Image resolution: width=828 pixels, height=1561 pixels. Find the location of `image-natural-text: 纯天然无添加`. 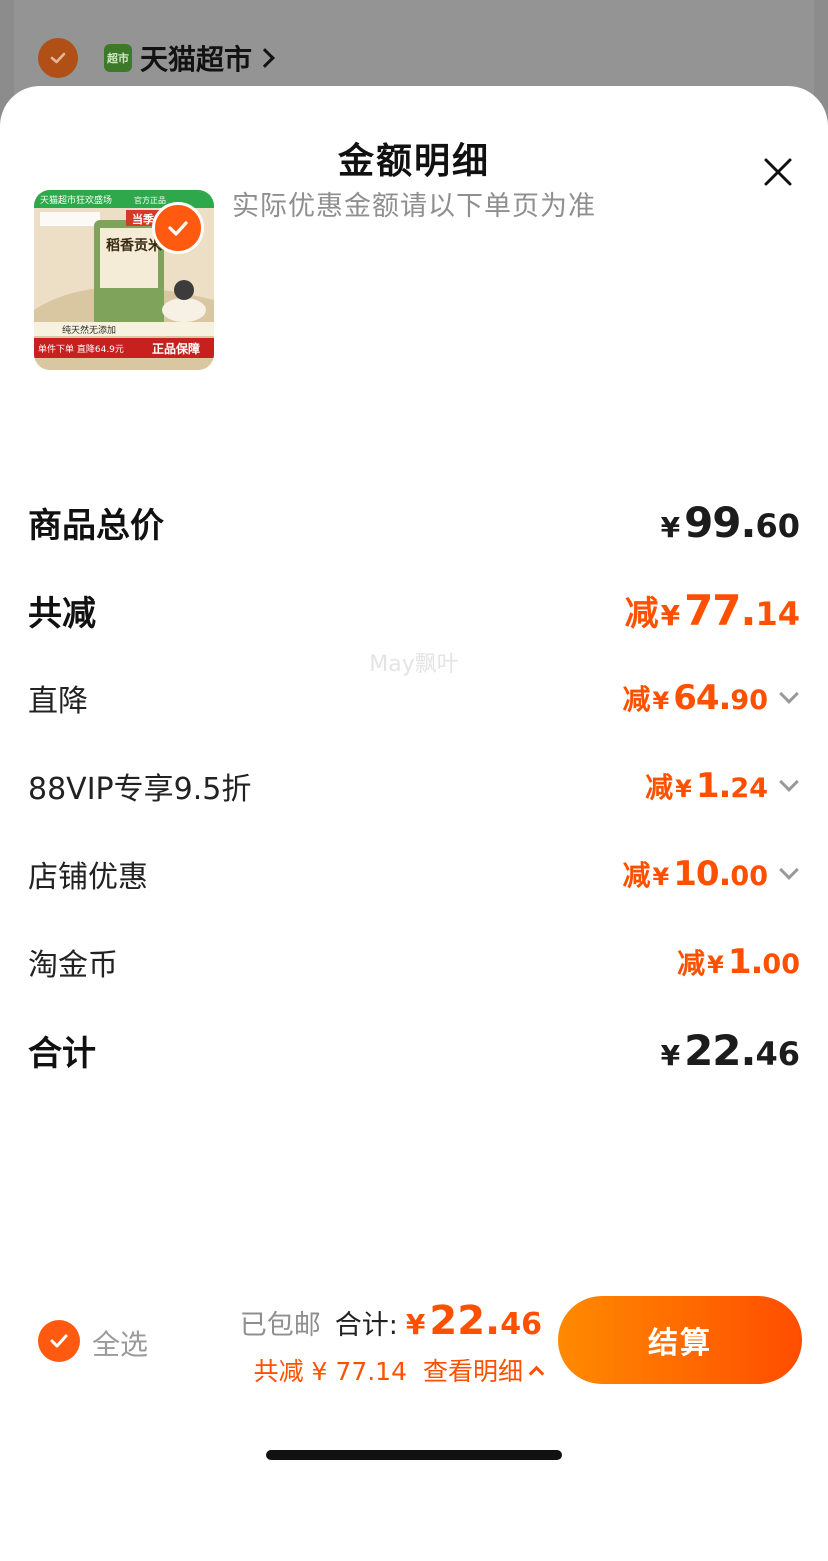

image-natural-text: 纯天然无添加 is located at coordinates (89, 330).